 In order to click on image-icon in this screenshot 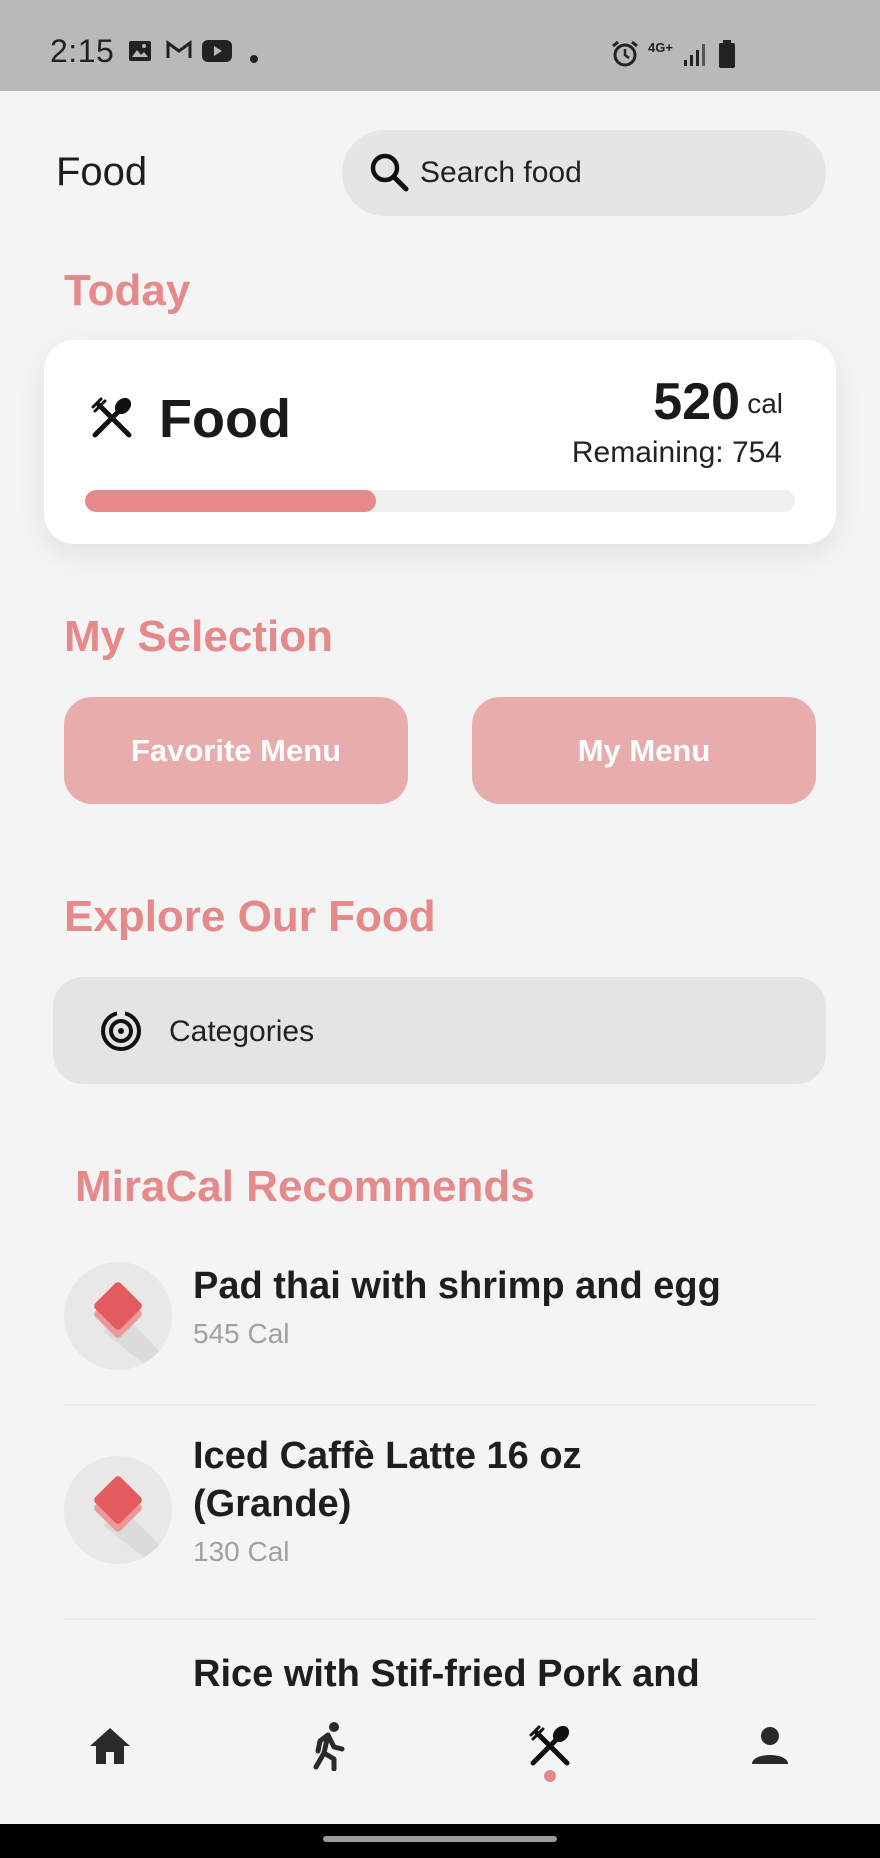, I will do `click(140, 53)`.